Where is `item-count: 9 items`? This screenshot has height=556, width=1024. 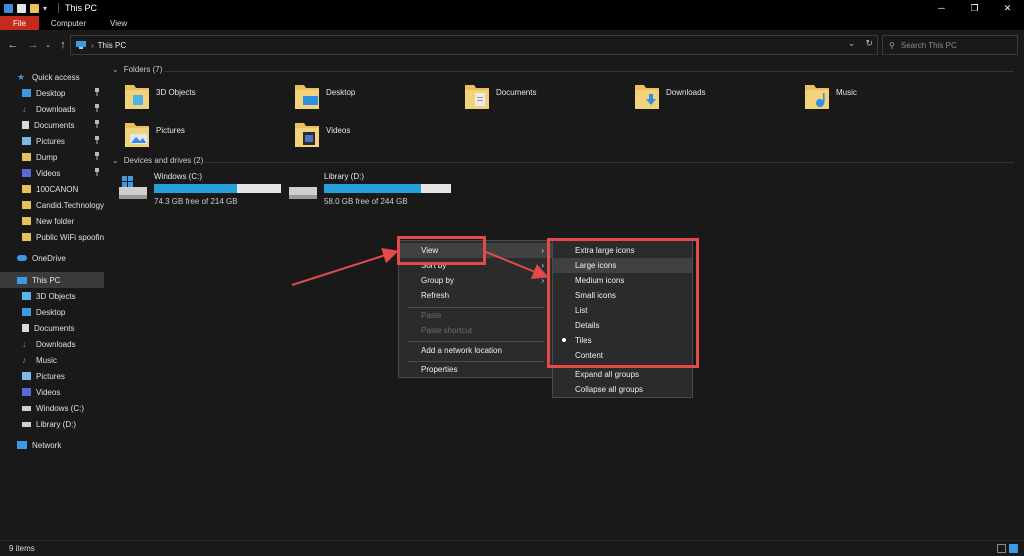 item-count: 9 items is located at coordinates (22, 548).